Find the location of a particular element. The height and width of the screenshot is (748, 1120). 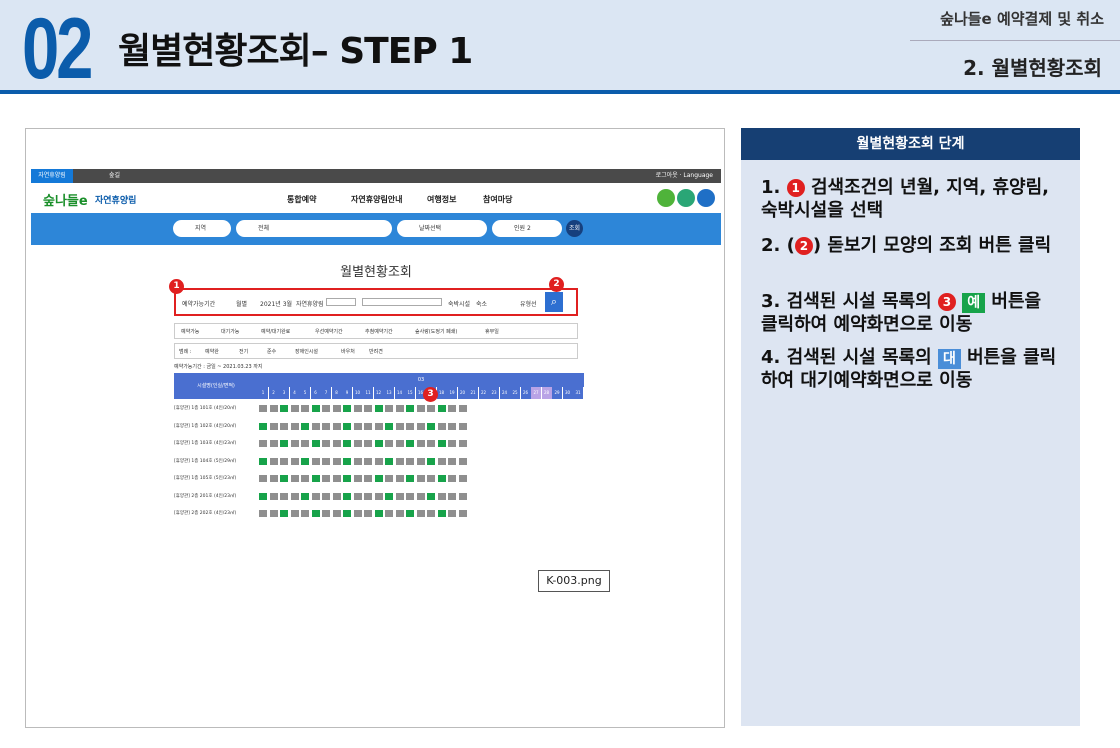

tab-trail: 숲길 is located at coordinates (114, 176).